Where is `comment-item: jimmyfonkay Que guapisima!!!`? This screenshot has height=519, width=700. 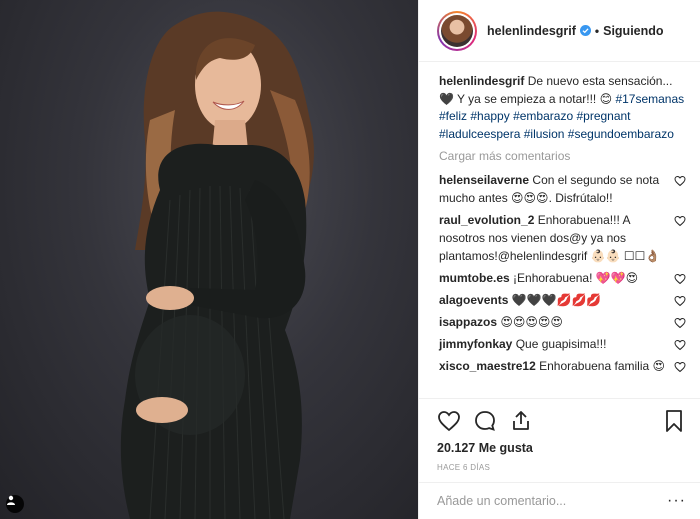 comment-item: jimmyfonkay Que guapisima!!! is located at coordinates (562, 344).